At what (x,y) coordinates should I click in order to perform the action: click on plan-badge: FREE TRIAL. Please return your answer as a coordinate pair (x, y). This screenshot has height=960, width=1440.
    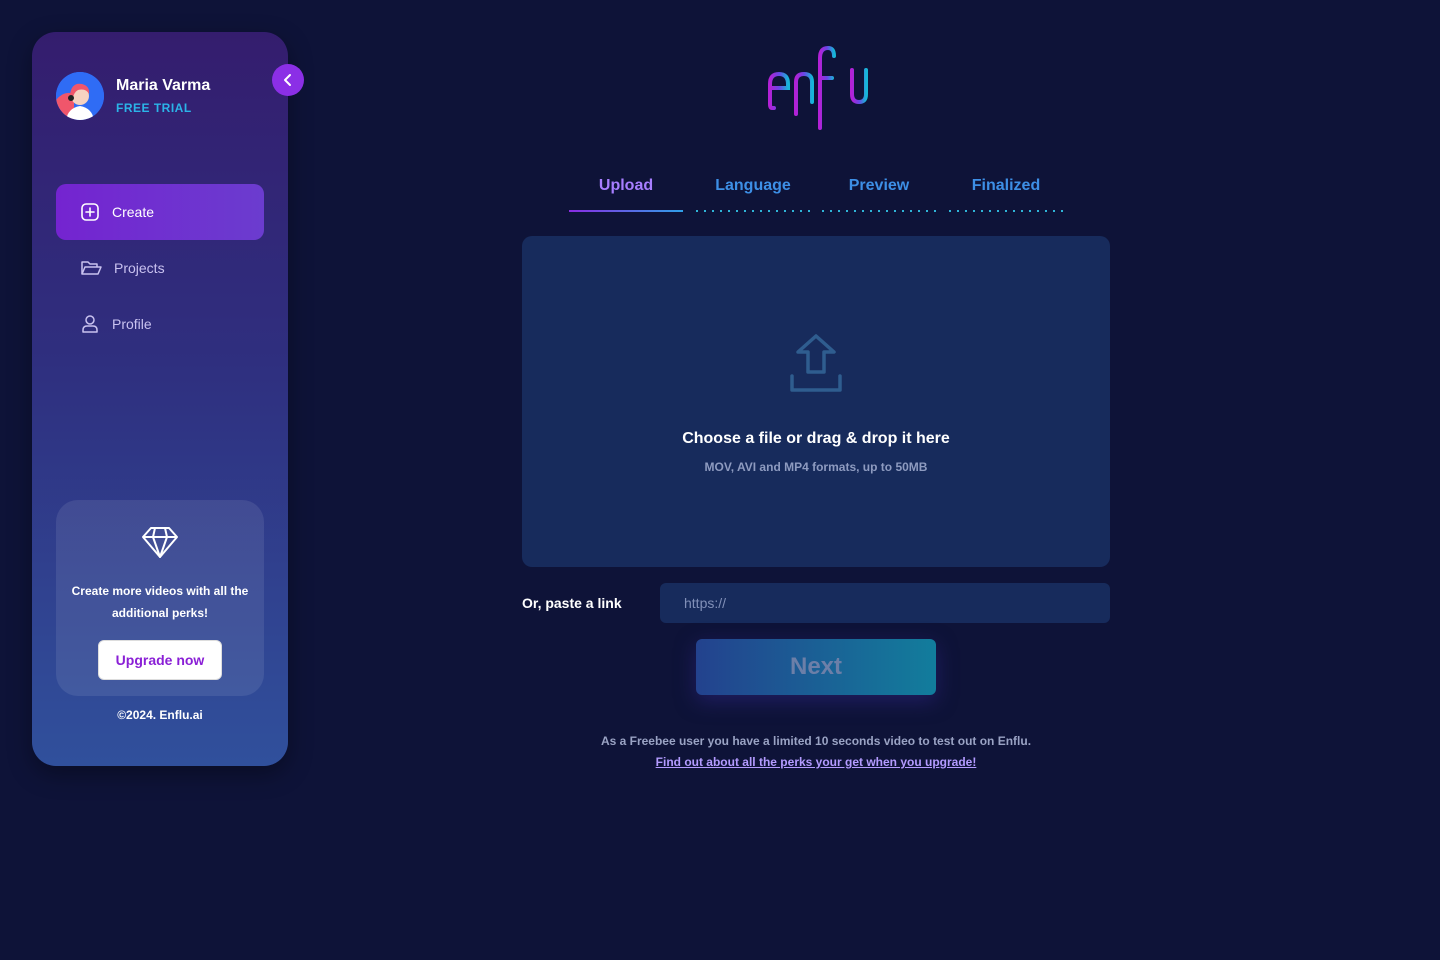
    Looking at the image, I should click on (154, 108).